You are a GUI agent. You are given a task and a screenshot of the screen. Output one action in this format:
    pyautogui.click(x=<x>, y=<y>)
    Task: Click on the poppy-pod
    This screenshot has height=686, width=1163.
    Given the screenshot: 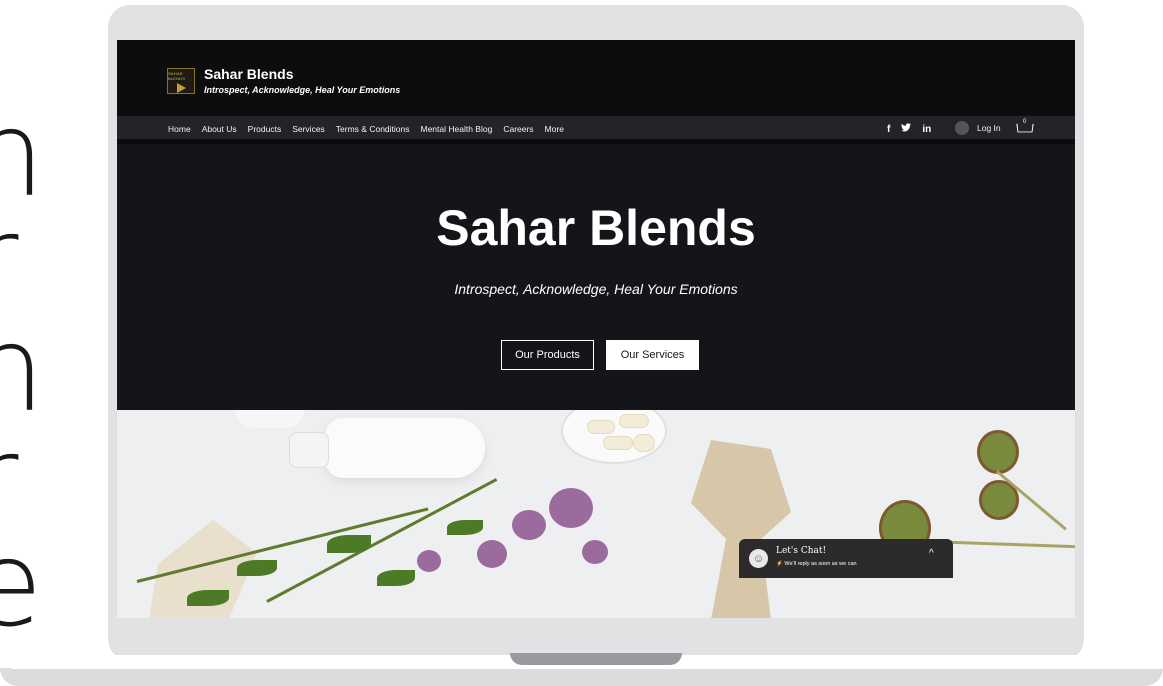 What is the action you would take?
    pyautogui.click(x=998, y=452)
    